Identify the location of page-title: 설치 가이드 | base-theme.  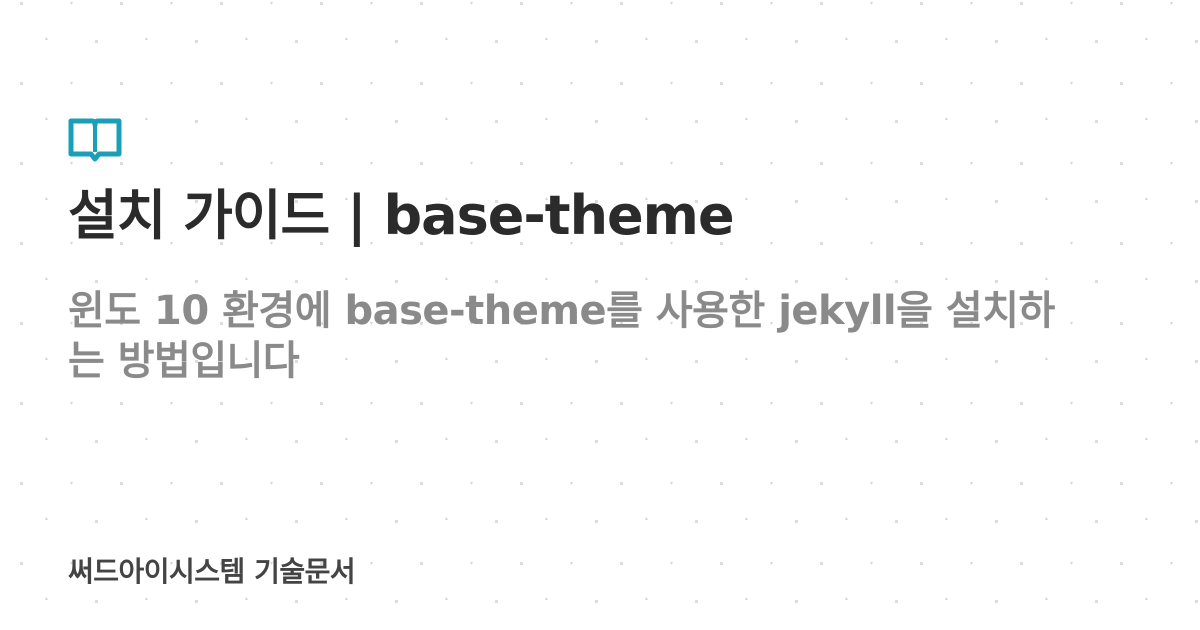
(401, 215).